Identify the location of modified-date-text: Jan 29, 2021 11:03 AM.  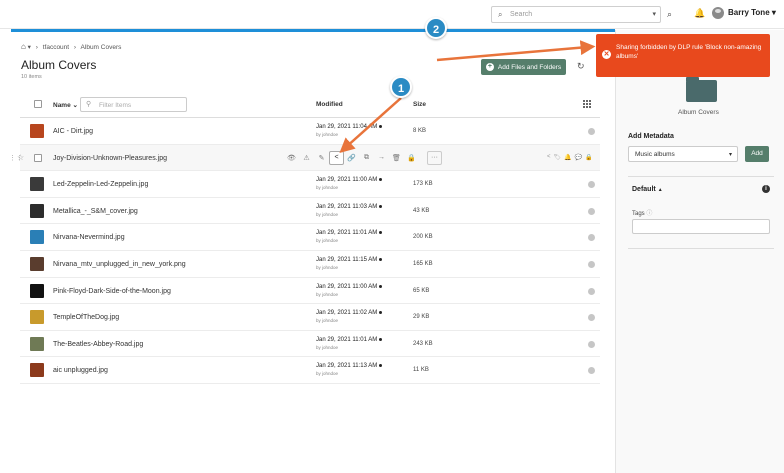
(347, 206).